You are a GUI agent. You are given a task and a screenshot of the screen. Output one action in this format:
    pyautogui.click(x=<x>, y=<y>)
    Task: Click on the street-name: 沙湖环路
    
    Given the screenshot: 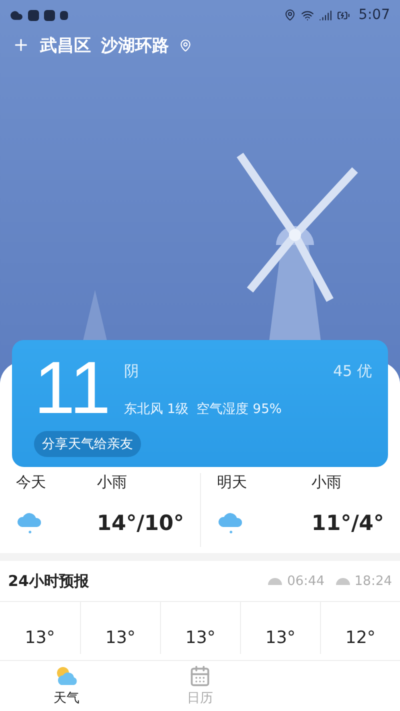 What is the action you would take?
    pyautogui.click(x=135, y=45)
    